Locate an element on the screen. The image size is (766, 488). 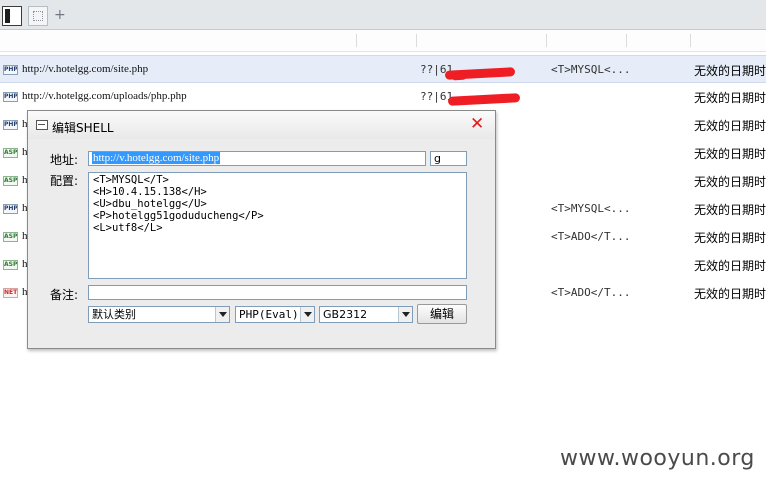
password-input: g is located at coordinates (448, 158).